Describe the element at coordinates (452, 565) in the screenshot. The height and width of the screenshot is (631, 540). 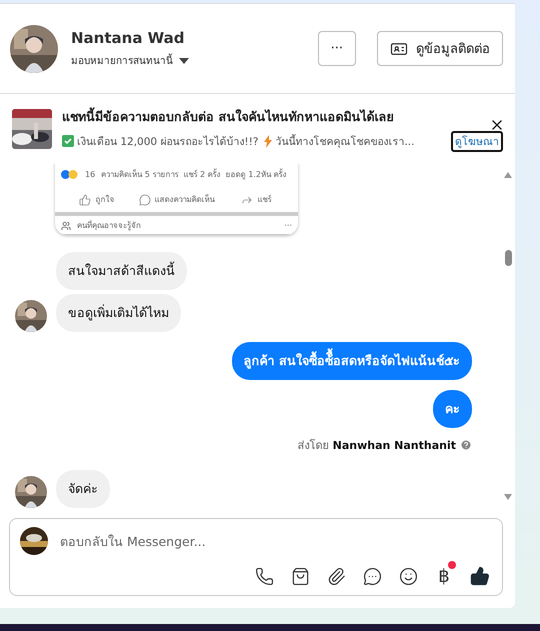
I see `notification-dot` at that location.